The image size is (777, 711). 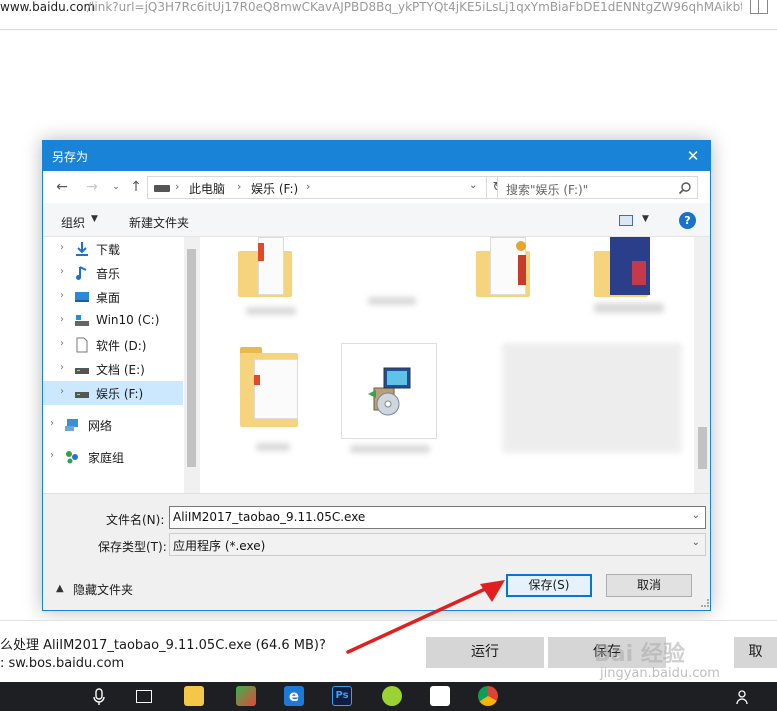 I want to click on caret-up-icon: ▲, so click(x=60, y=588).